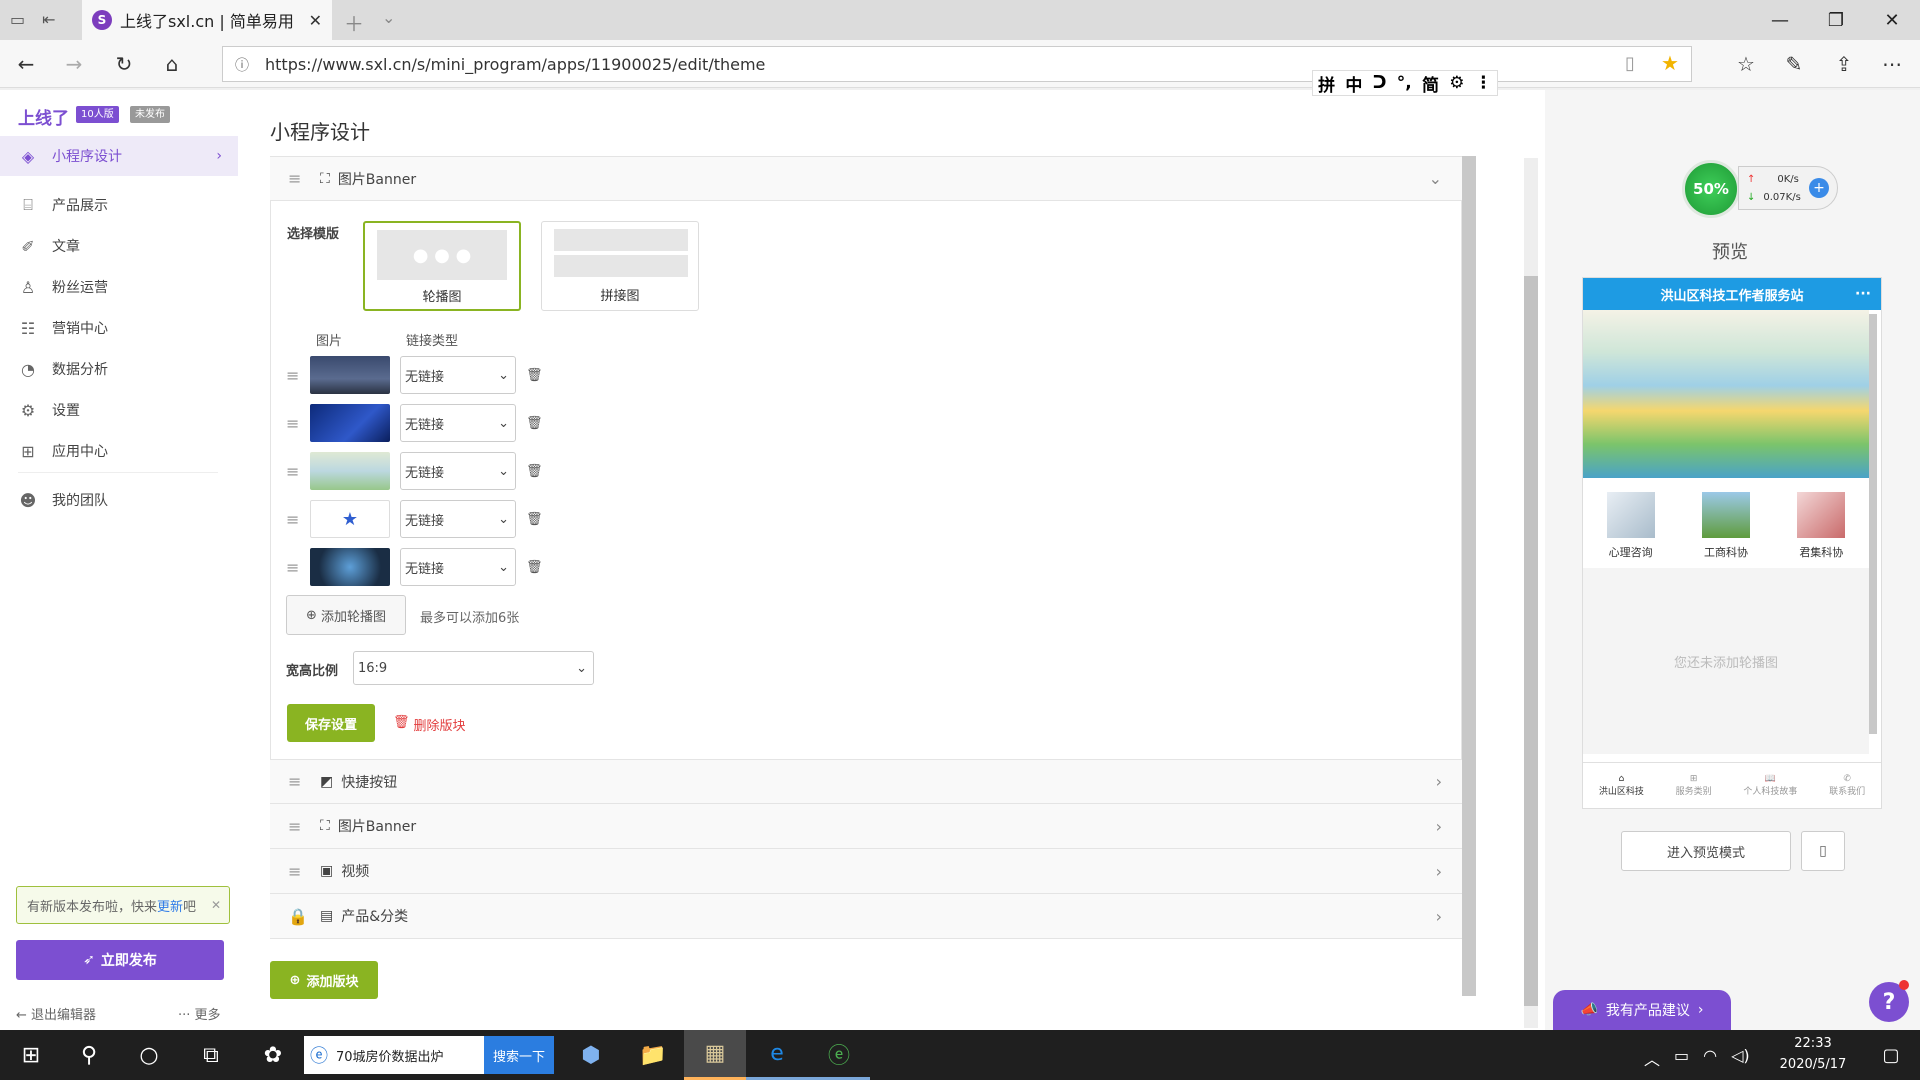 The image size is (1920, 1080). I want to click on update-link: 更新, so click(170, 905).